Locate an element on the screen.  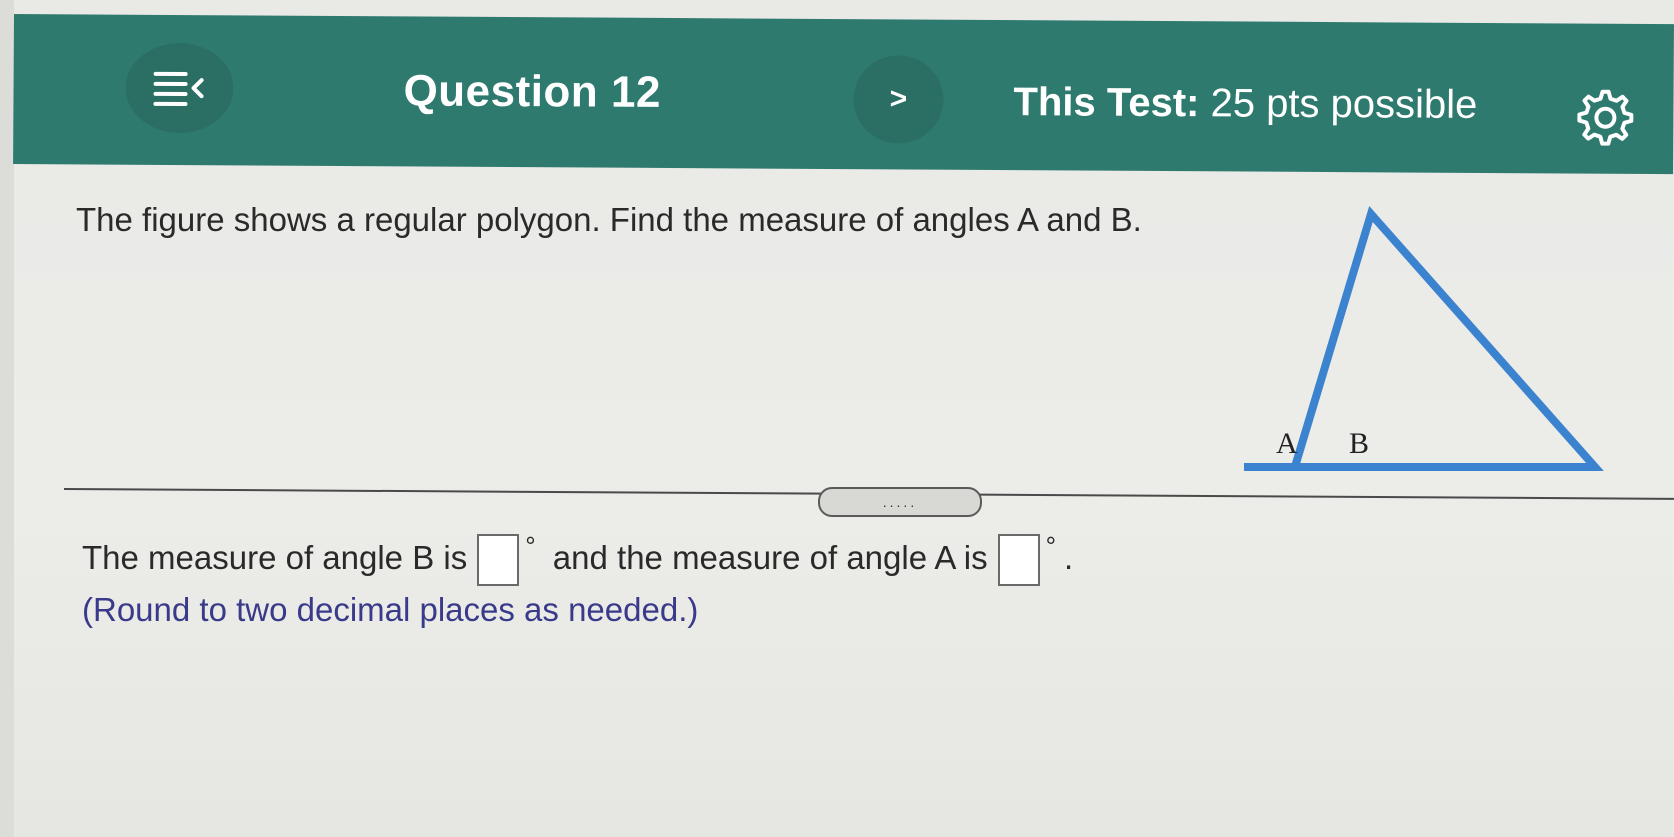
settings-button is located at coordinates (1603, 116).